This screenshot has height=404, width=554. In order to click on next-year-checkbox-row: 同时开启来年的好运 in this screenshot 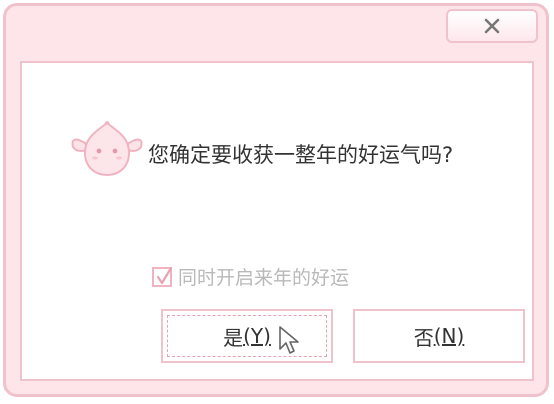, I will do `click(250, 276)`.